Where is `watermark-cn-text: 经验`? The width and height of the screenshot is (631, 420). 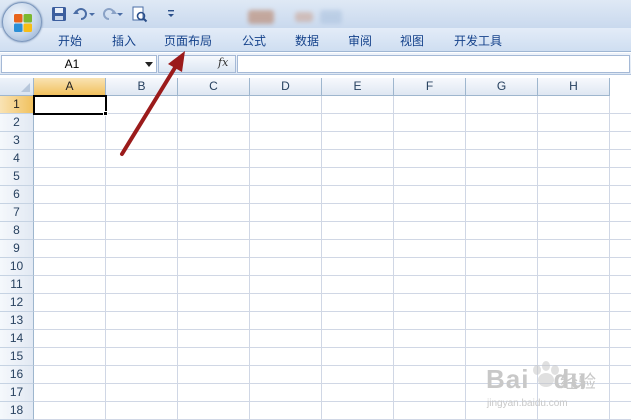 watermark-cn-text: 经验 is located at coordinates (578, 382).